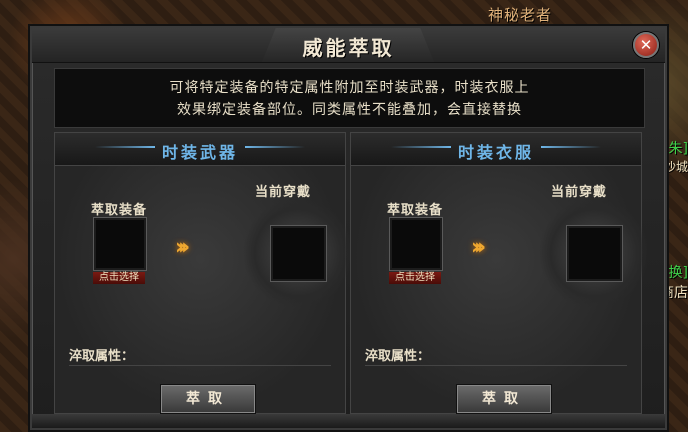 This screenshot has height=432, width=688. I want to click on title-bar: 威能萃取 ✕, so click(348, 45).